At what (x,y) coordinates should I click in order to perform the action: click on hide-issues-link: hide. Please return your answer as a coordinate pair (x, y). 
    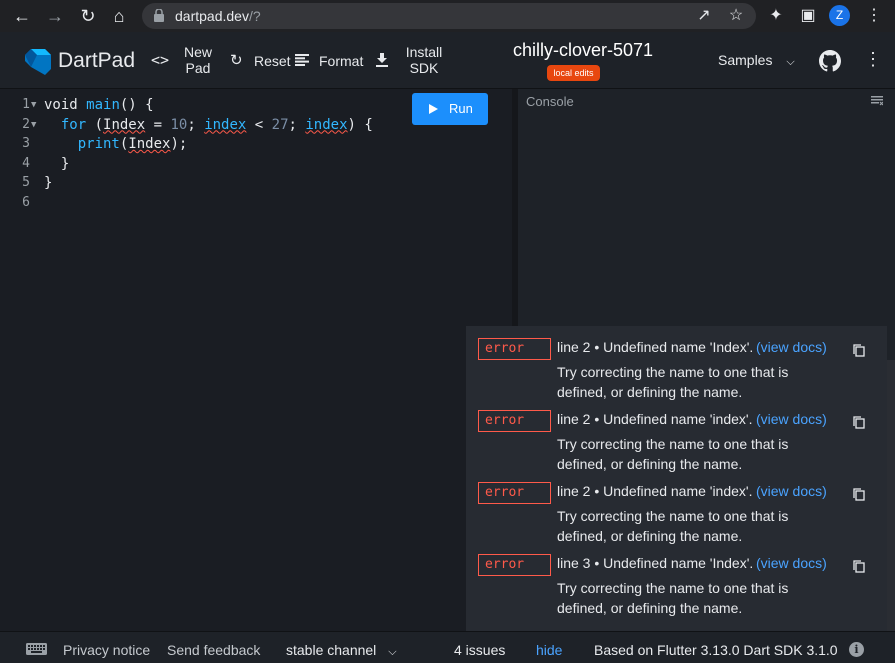
    Looking at the image, I should click on (549, 650).